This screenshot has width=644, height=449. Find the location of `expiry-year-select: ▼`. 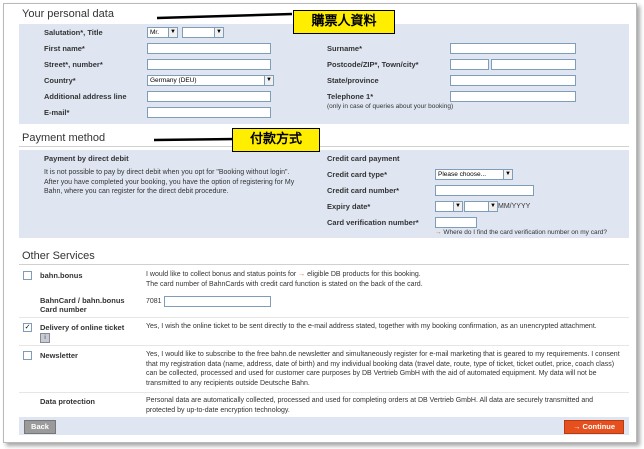

expiry-year-select: ▼ is located at coordinates (481, 206).